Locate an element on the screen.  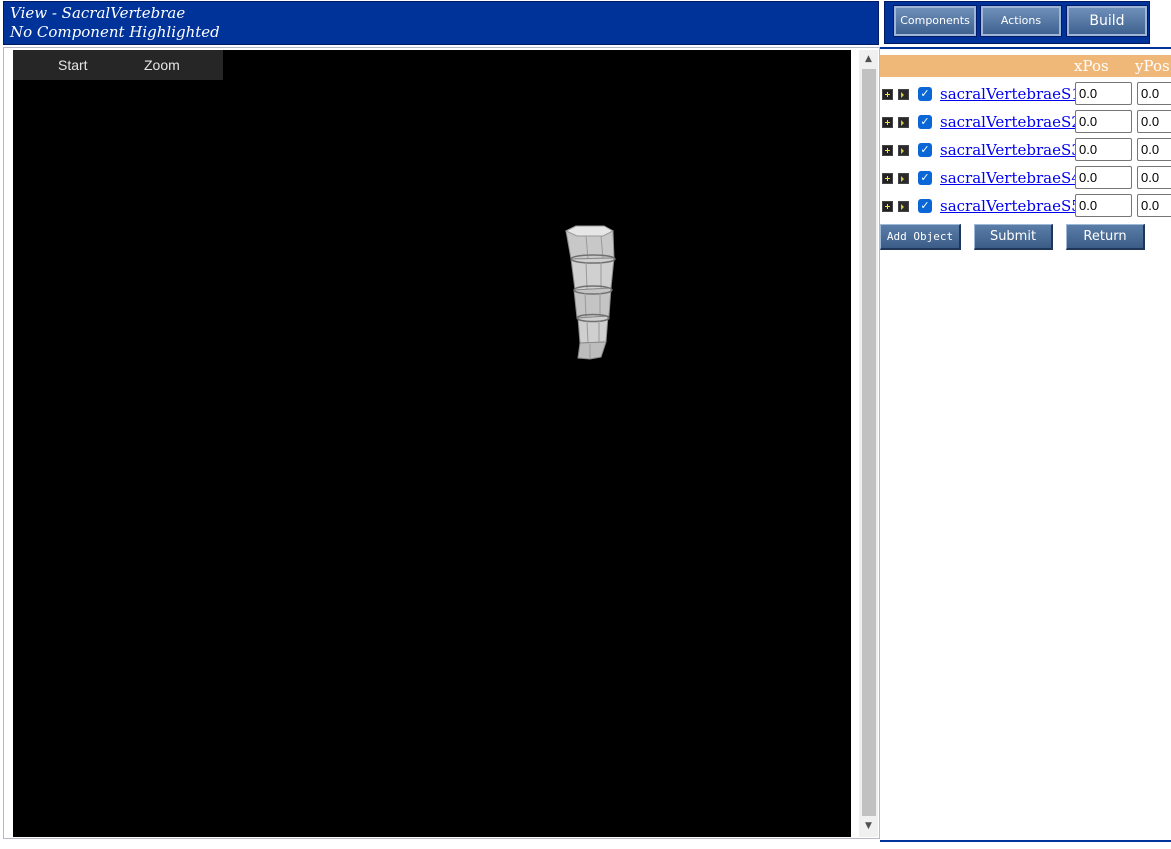
highlight-status: No Component Highlighted is located at coordinates (115, 32).